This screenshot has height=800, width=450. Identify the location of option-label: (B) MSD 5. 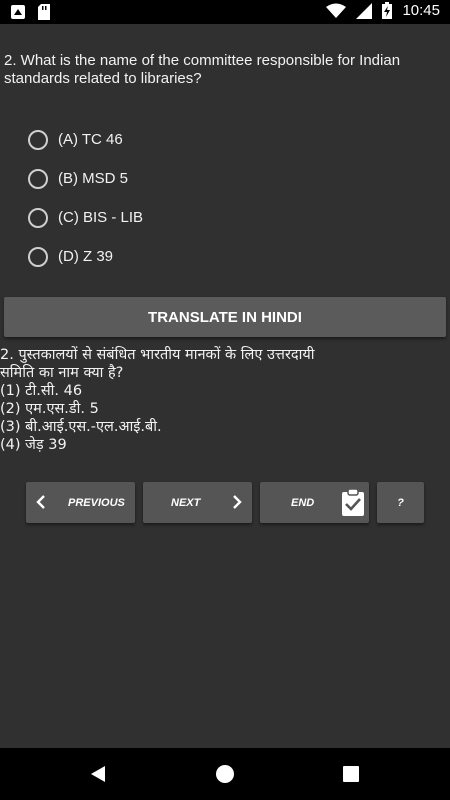
(93, 178).